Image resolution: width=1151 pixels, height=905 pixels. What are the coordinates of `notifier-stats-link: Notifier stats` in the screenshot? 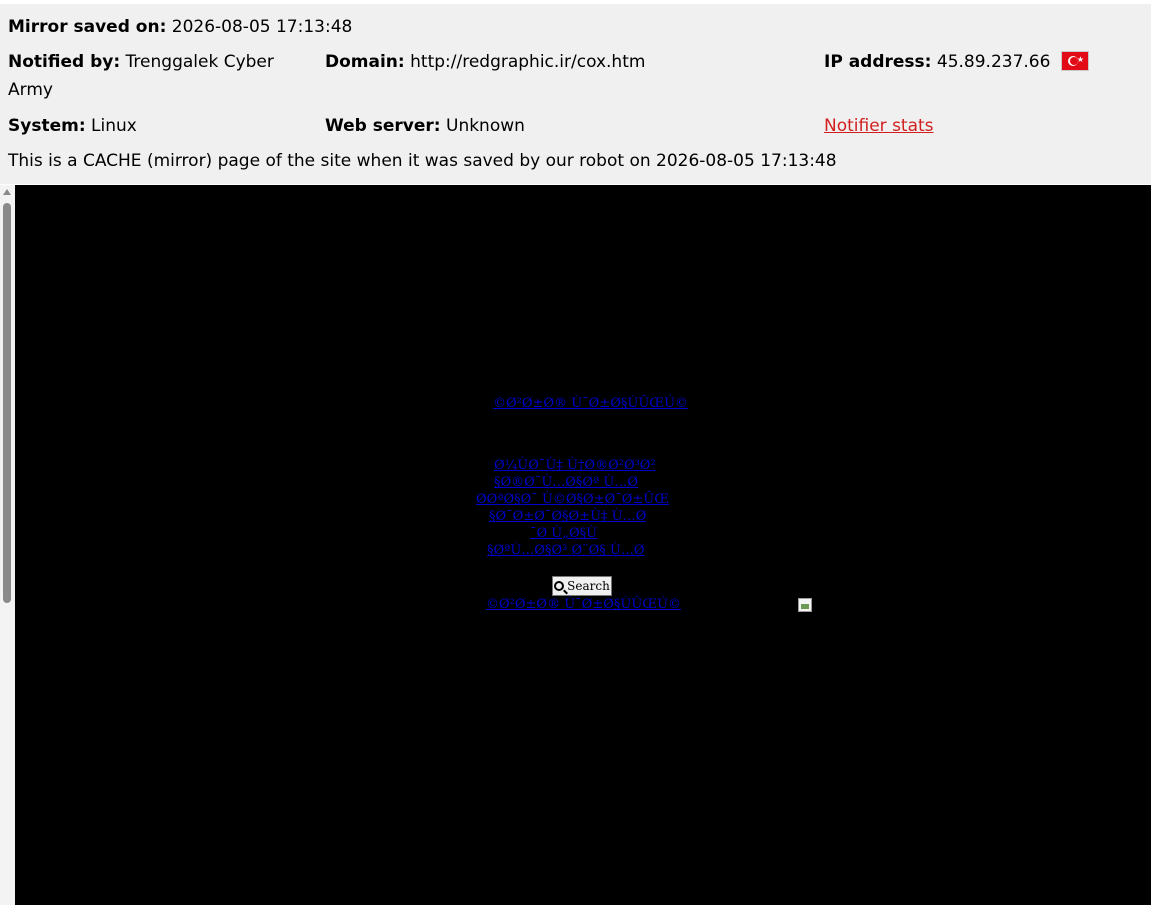 It's located at (879, 126).